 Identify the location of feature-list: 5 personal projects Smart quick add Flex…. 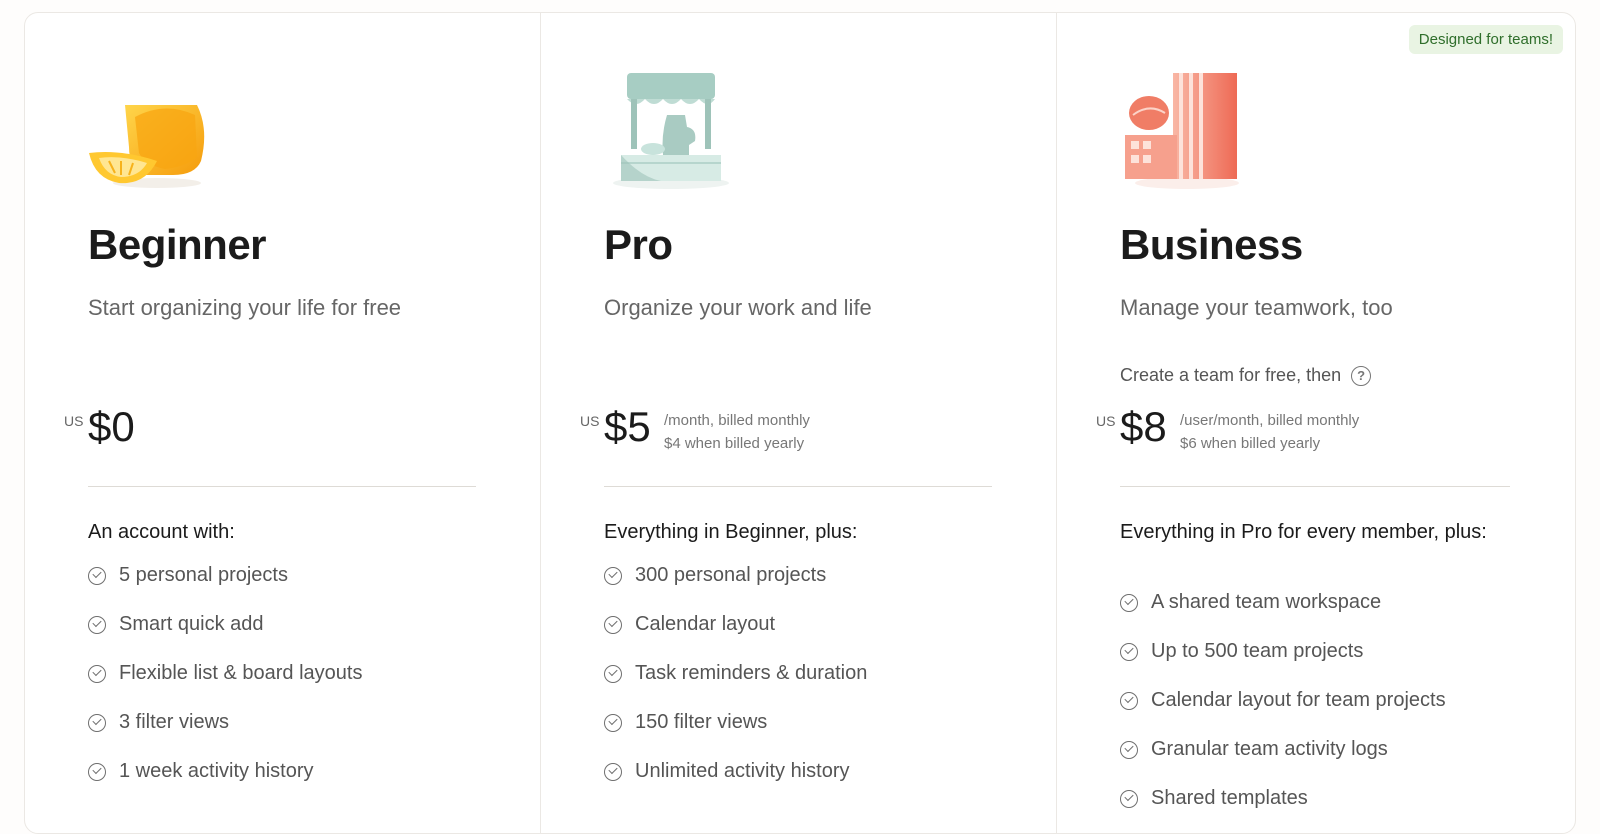
(225, 673).